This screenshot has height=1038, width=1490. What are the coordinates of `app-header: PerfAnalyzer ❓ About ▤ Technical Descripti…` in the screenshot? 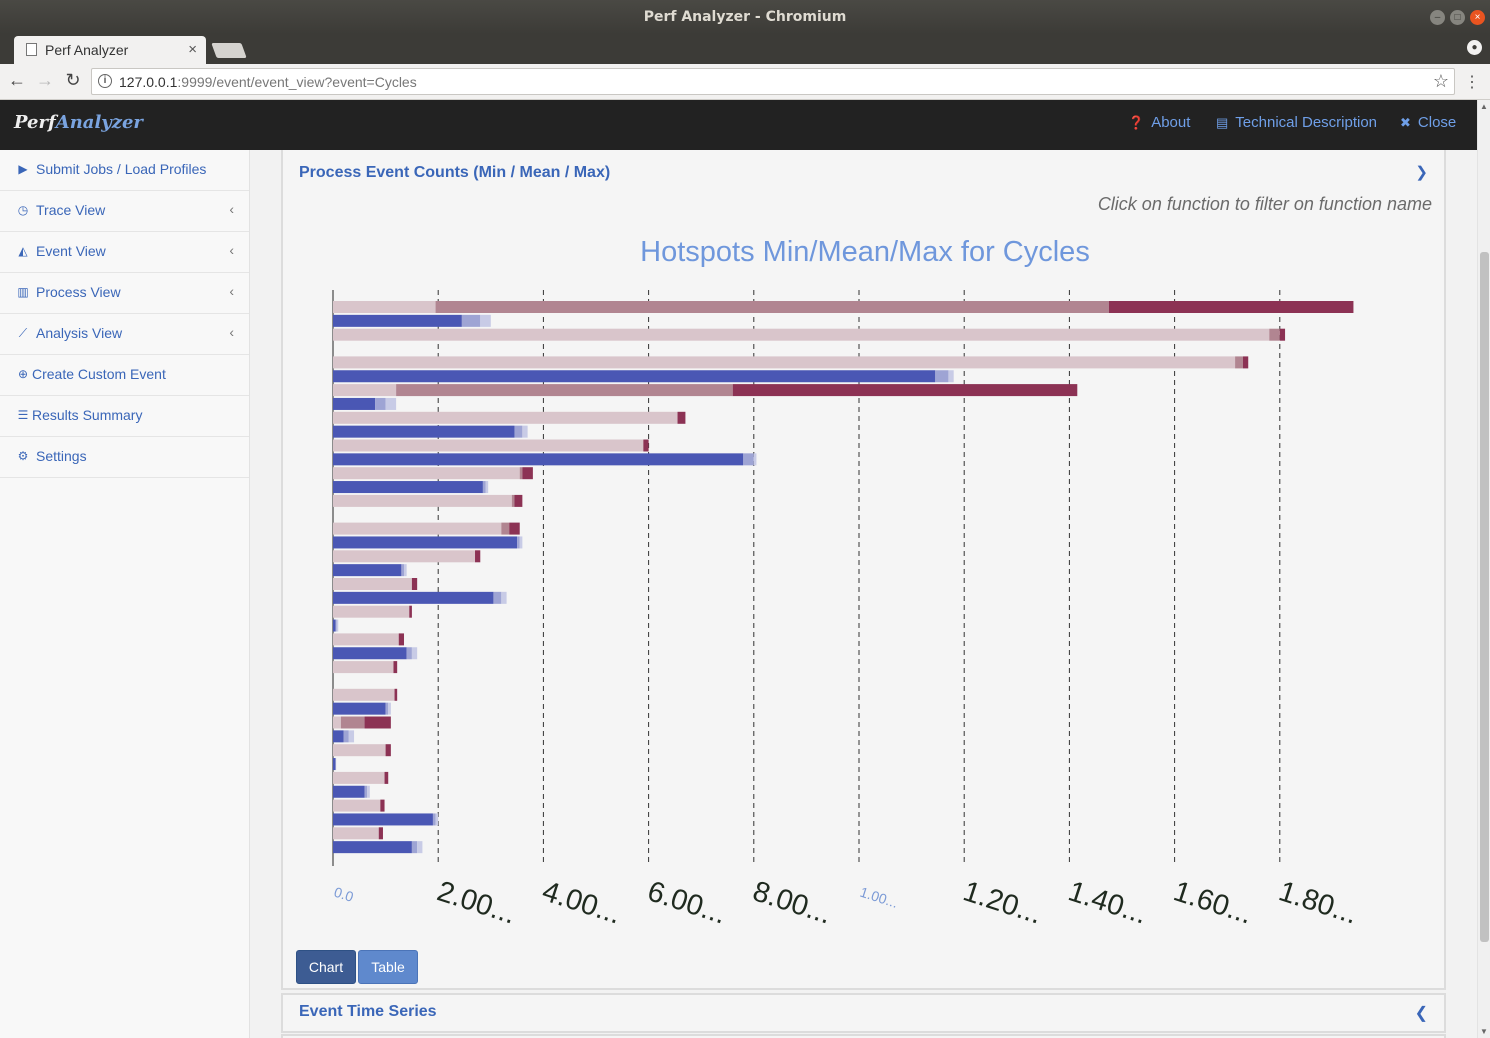 It's located at (739, 125).